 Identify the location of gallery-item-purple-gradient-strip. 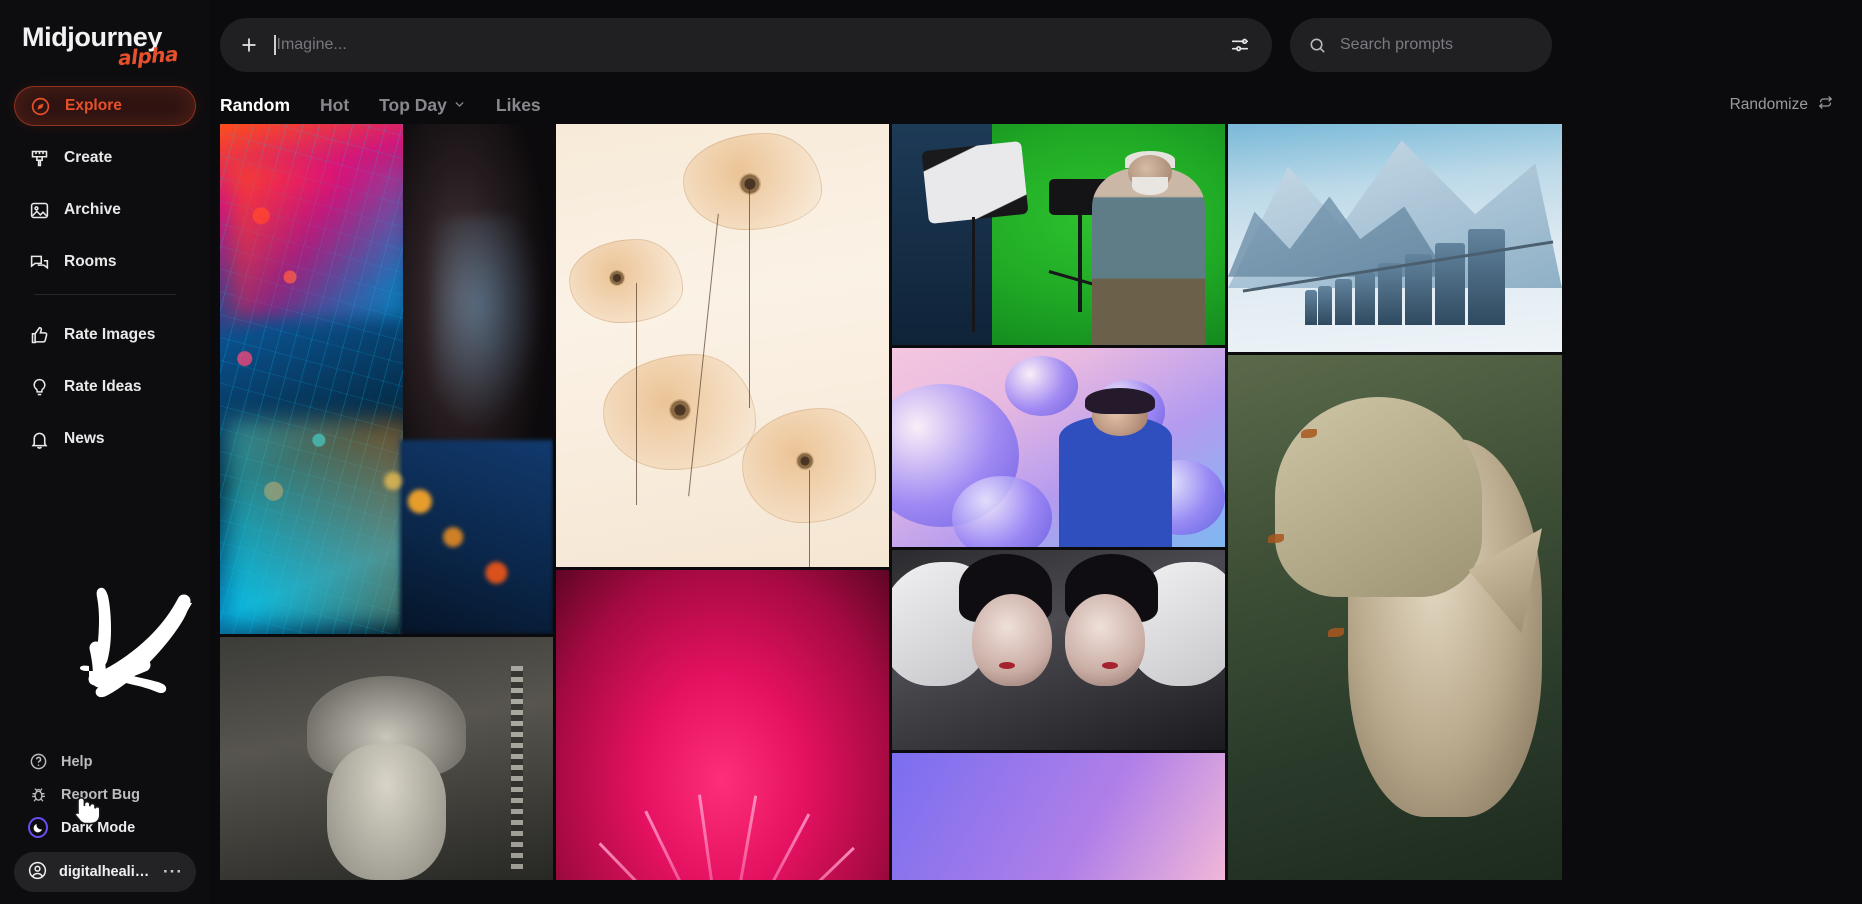
(1058, 816).